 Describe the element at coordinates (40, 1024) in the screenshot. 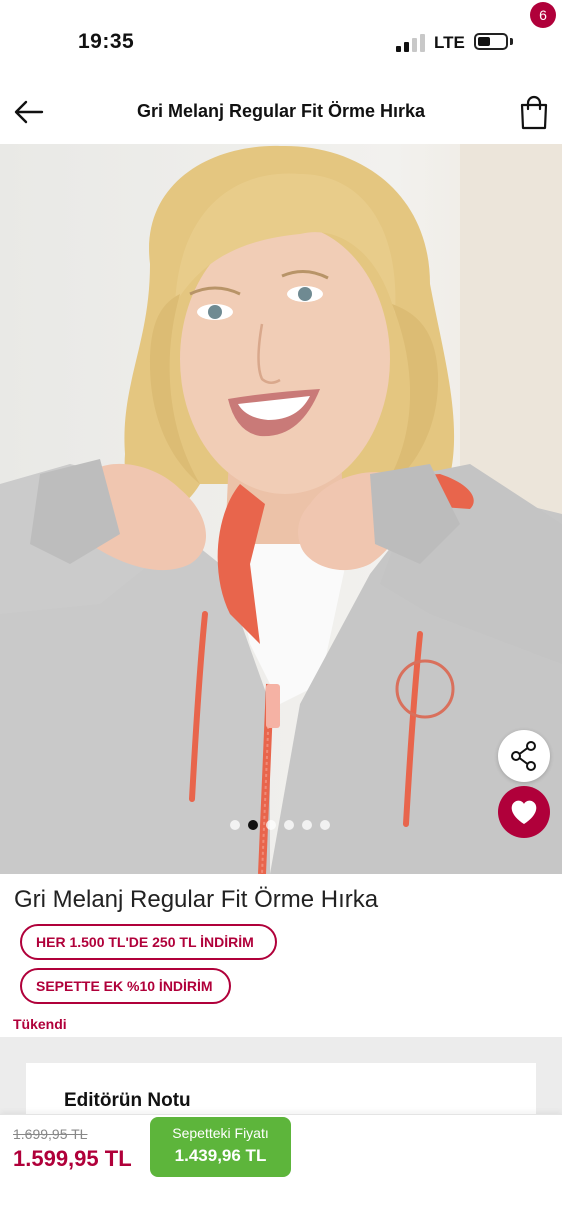

I see `stock-status: Tükendi` at that location.